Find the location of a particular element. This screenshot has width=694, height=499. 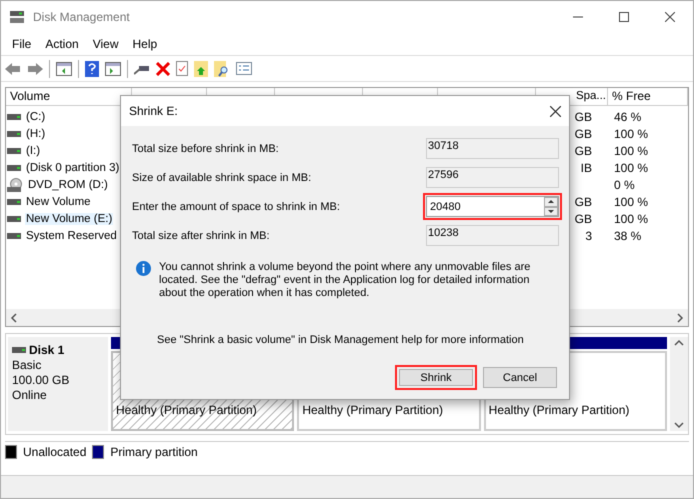

maximize-icon is located at coordinates (624, 17).